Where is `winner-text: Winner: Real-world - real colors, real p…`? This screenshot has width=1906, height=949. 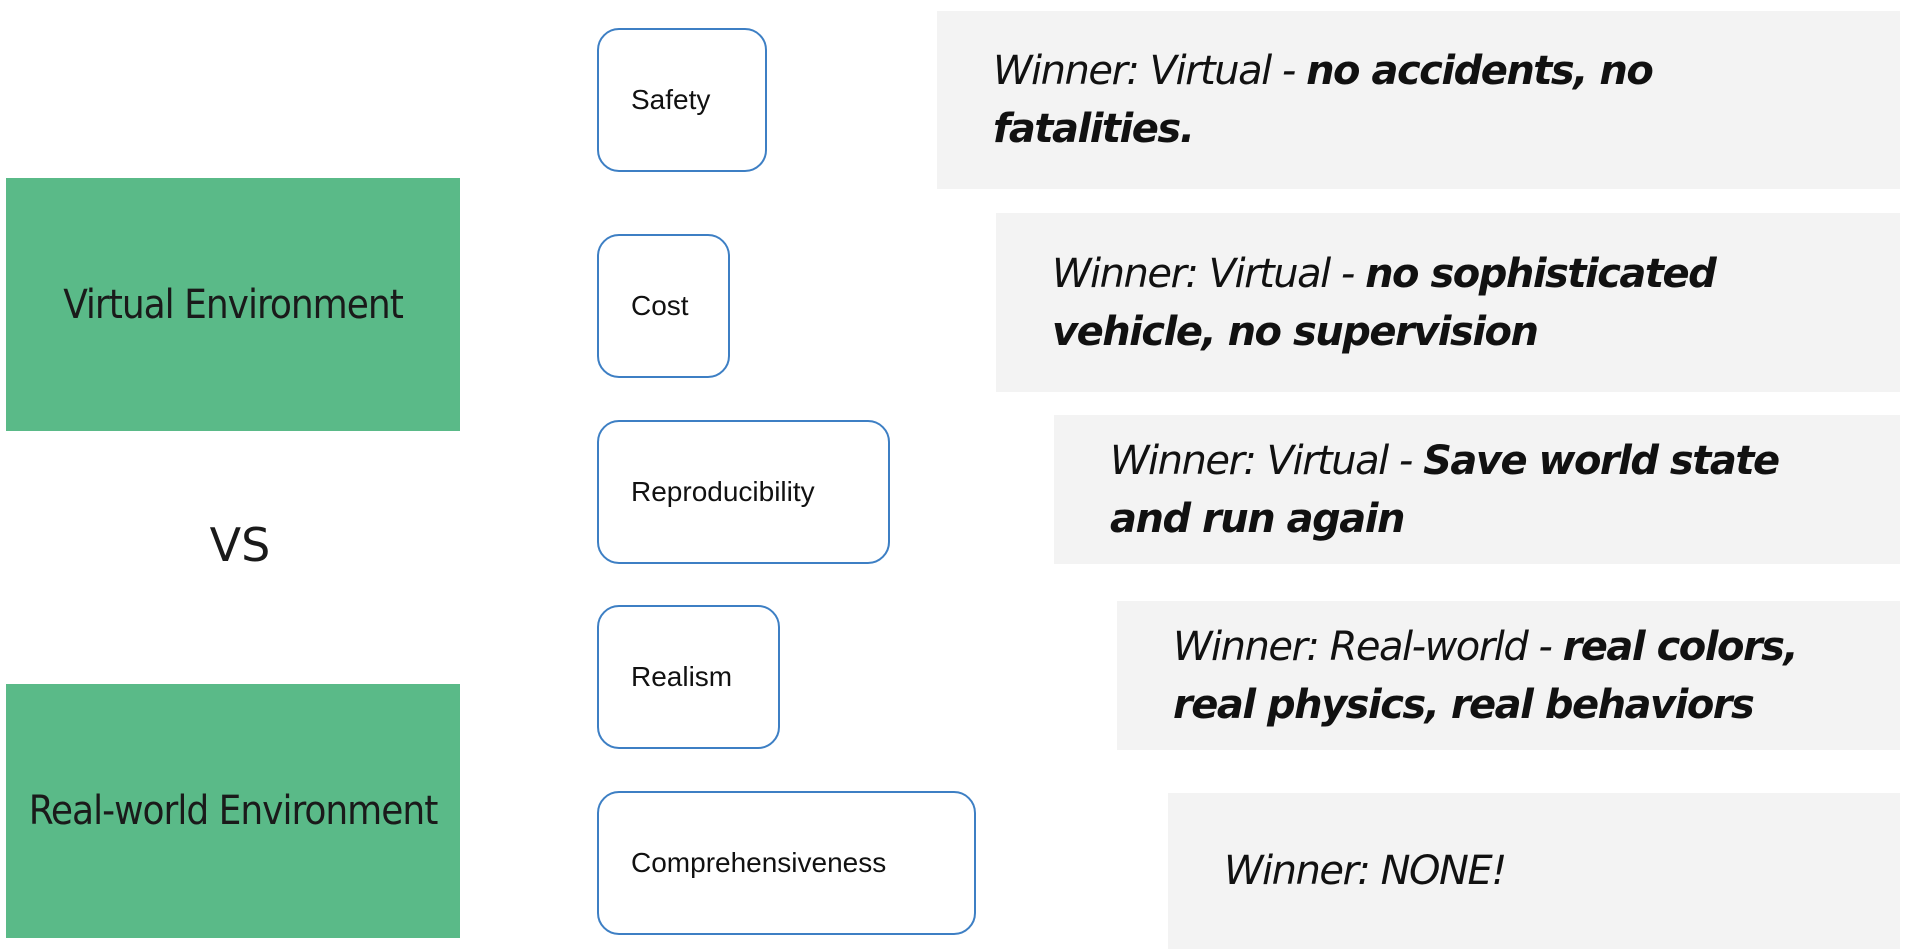 winner-text: Winner: Real-world - real colors, real p… is located at coordinates (1508, 676).